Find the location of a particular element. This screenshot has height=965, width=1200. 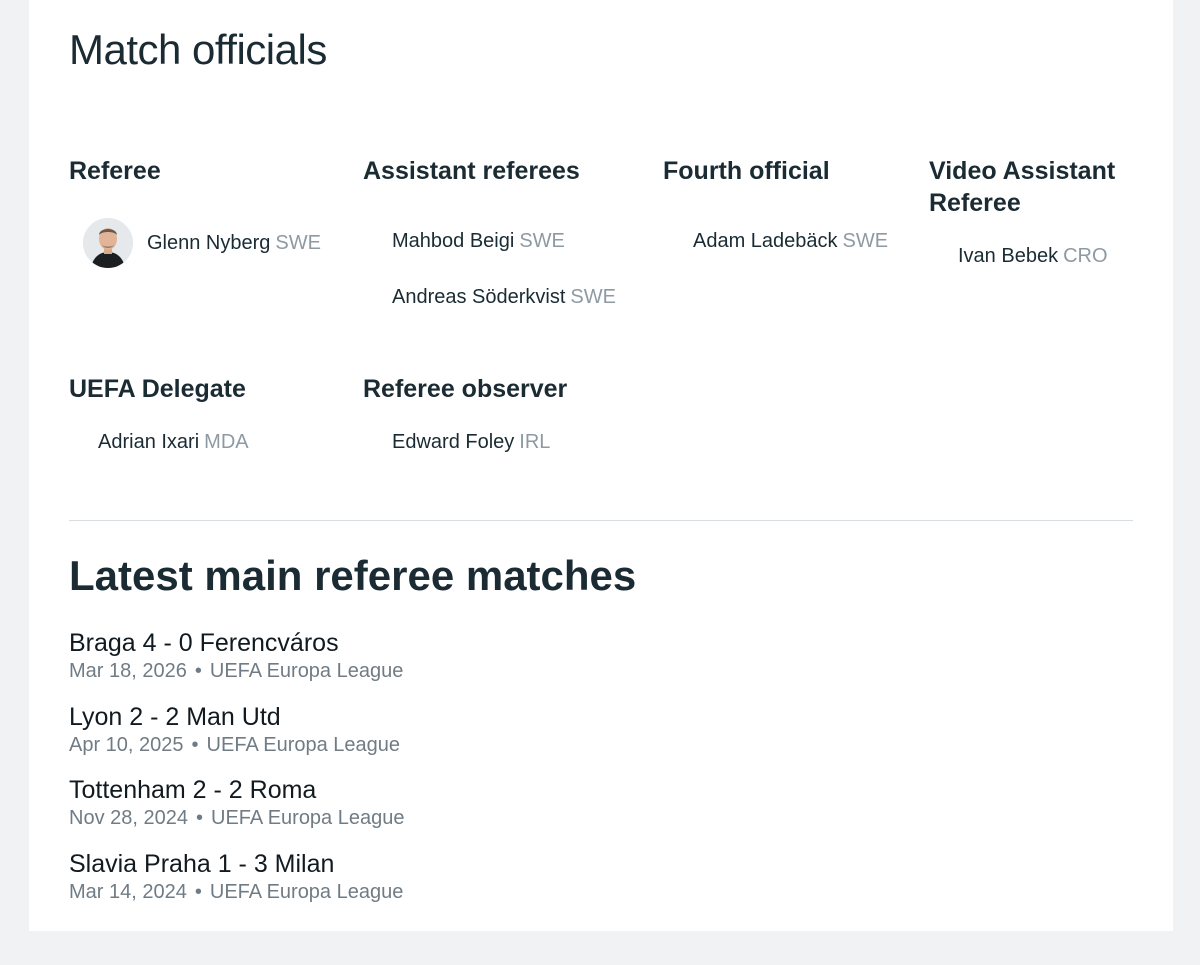

group-assistant-referees: Assistant referees is located at coordinates (471, 171).